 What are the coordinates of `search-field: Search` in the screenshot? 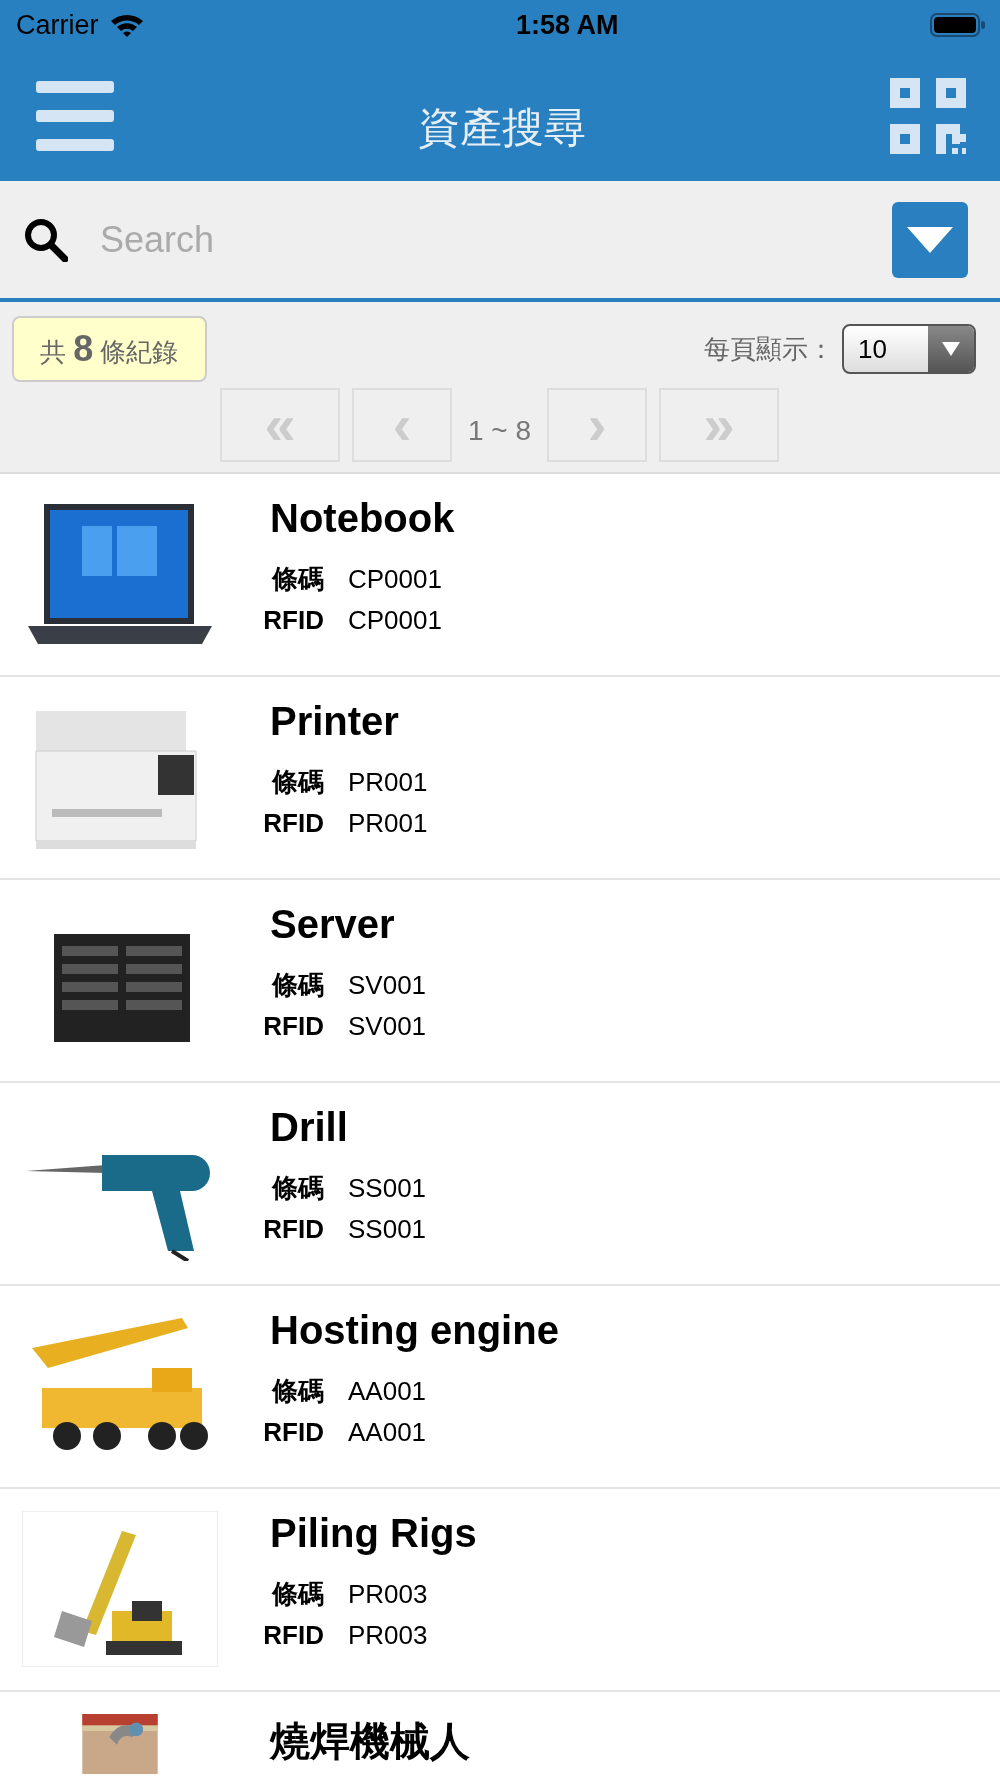 It's located at (480, 239).